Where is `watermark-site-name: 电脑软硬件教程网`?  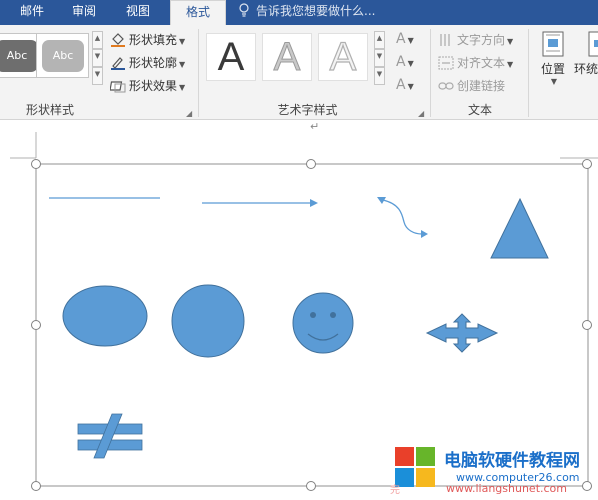 watermark-site-name: 电脑软硬件教程网 is located at coordinates (512, 461).